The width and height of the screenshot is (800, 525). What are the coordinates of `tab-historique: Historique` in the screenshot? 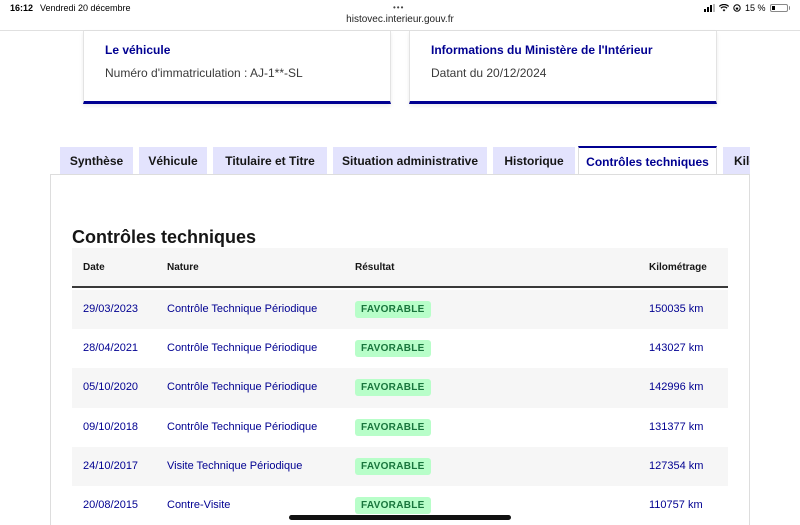 It's located at (534, 161).